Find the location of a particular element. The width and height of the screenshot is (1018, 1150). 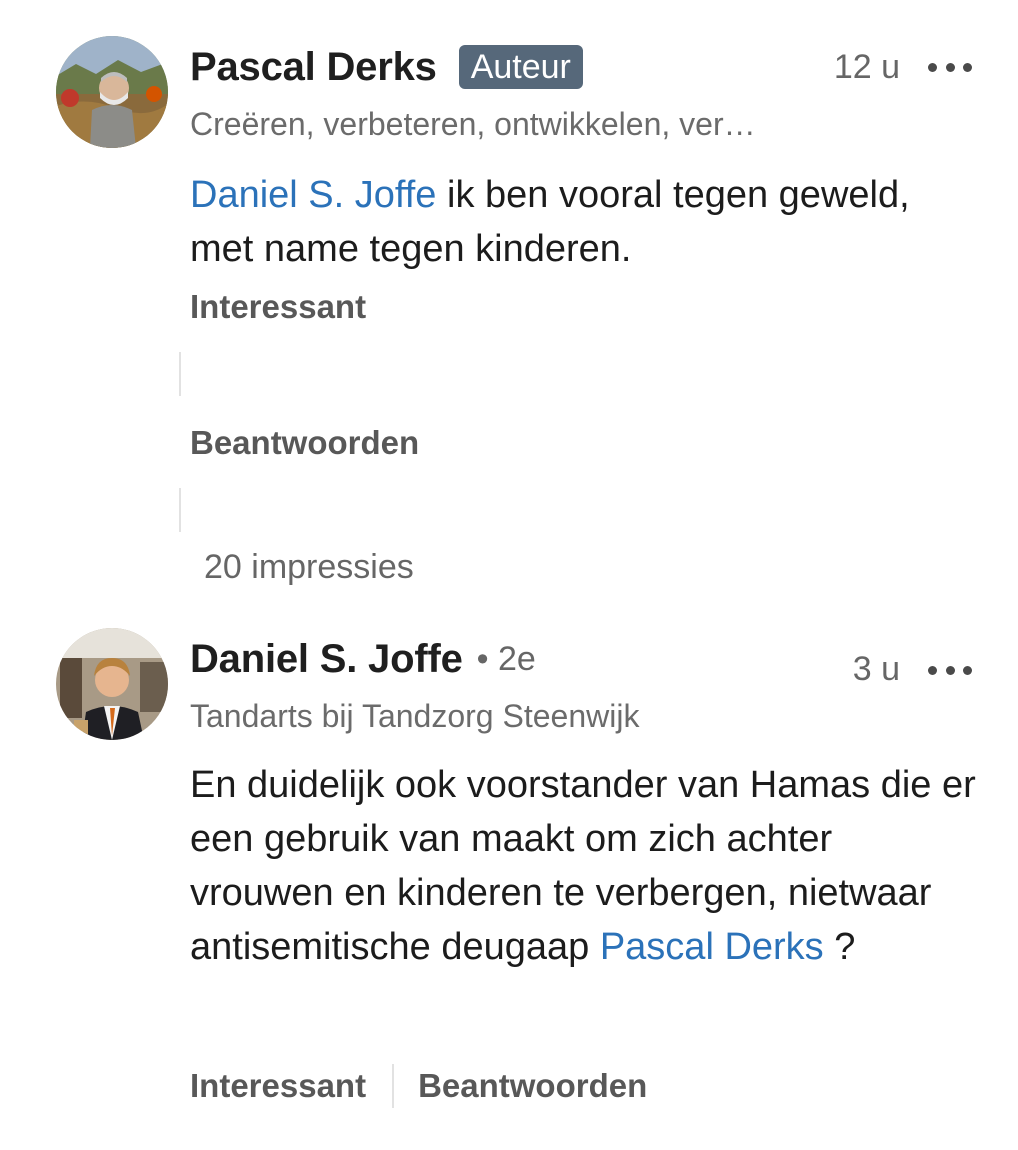

mention-link: Pascal Derks is located at coordinates (712, 947).